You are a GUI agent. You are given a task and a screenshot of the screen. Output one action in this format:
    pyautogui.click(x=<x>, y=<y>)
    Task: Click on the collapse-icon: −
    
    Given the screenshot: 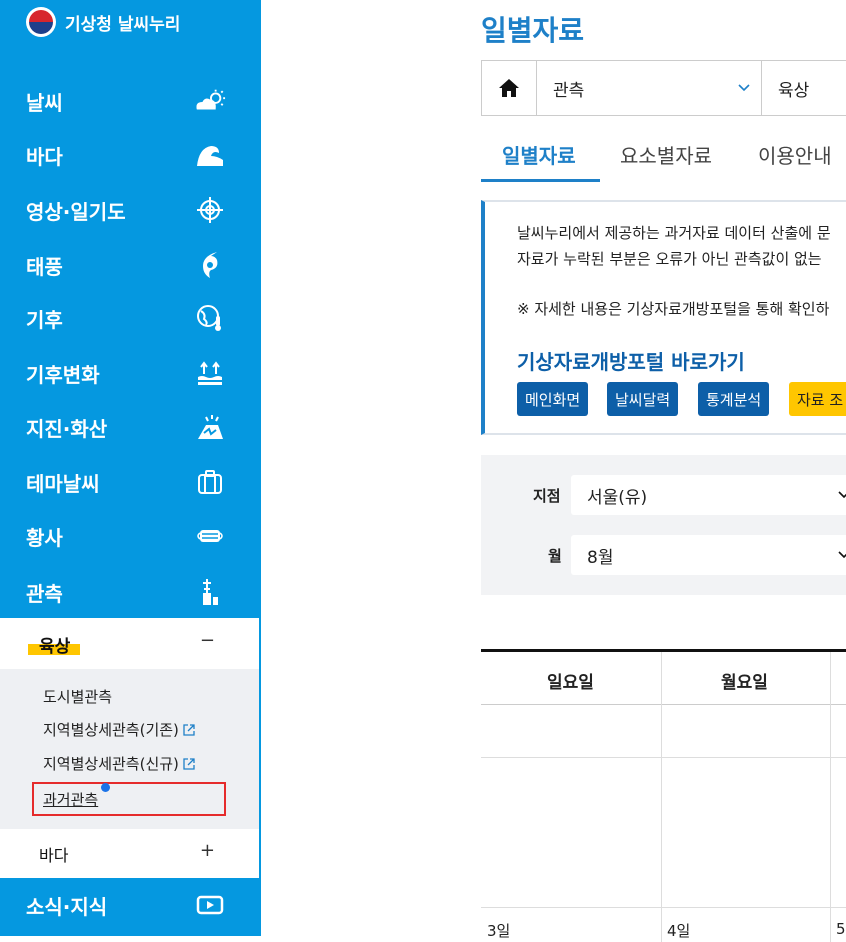 What is the action you would take?
    pyautogui.click(x=207, y=640)
    